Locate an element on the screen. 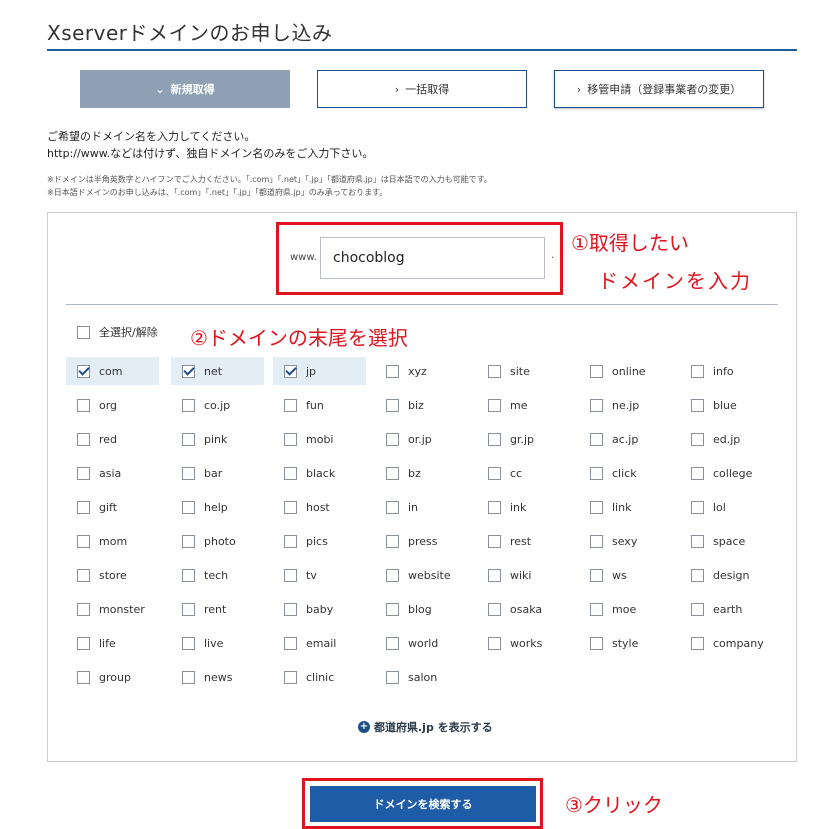 The height and width of the screenshot is (829, 839). tld-label: ws is located at coordinates (619, 575).